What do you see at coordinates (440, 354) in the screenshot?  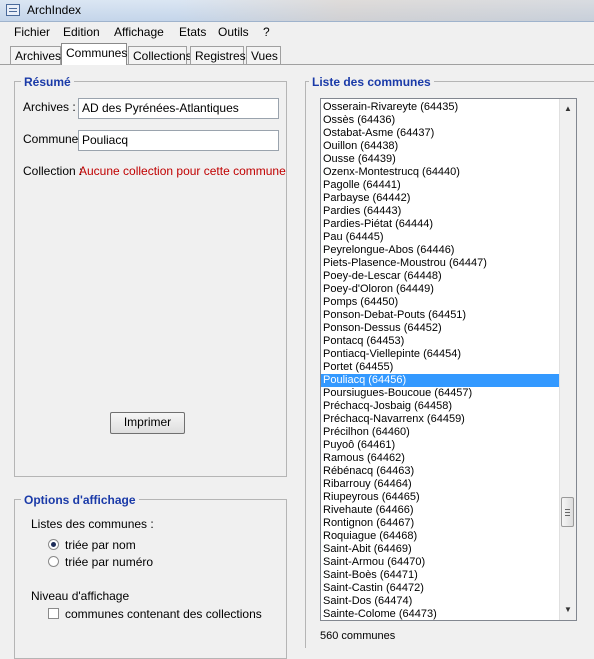 I see `list-item: Pontiacq-Viellepinte (64454)` at bounding box center [440, 354].